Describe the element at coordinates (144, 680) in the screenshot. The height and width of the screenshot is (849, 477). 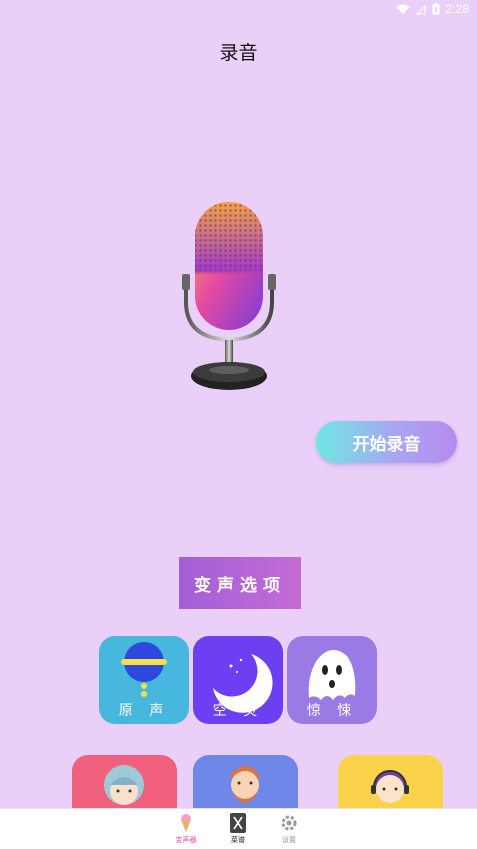
I see `effect-original: 原 声` at that location.